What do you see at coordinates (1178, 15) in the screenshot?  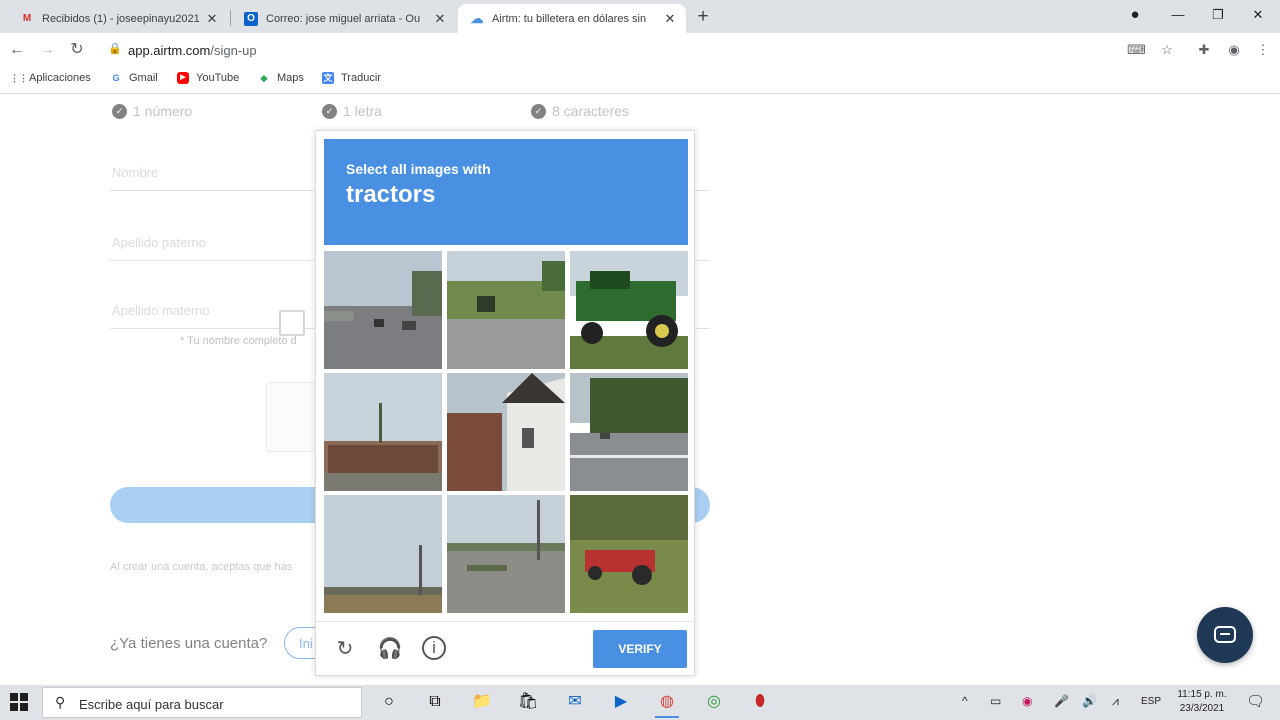 I see `minimize-icon: —` at bounding box center [1178, 15].